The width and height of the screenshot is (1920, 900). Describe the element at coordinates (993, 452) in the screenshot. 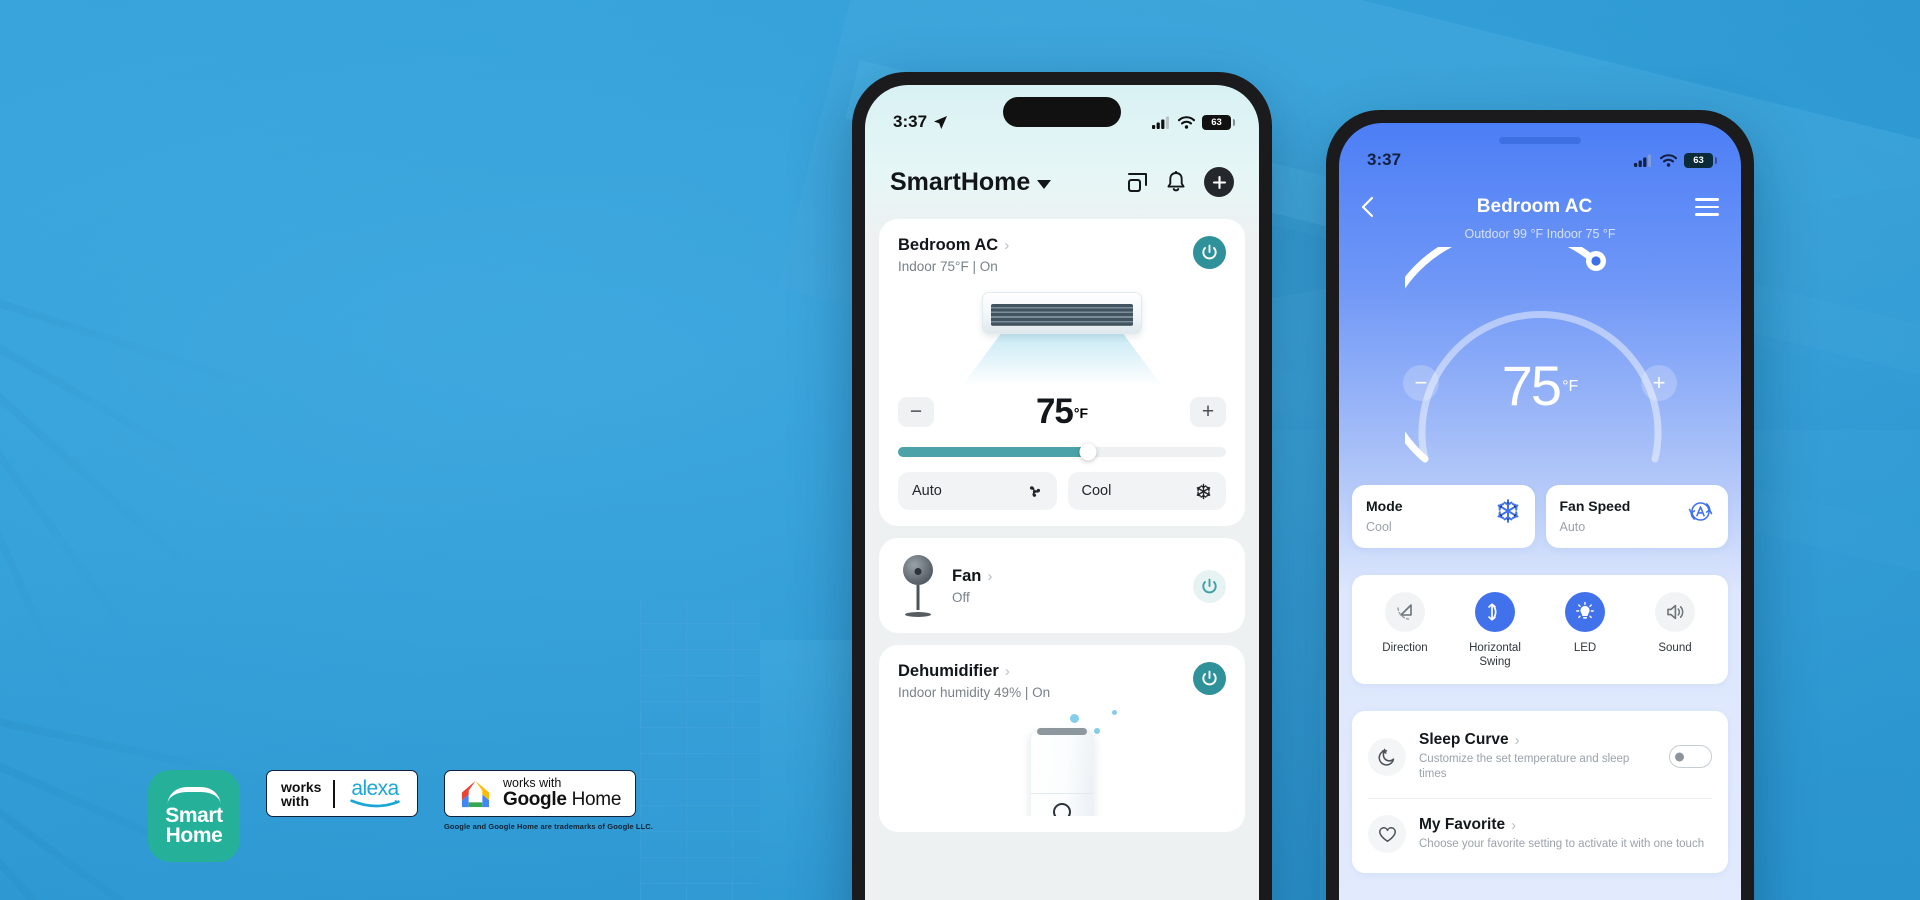

I see `ac-slider-fill` at that location.